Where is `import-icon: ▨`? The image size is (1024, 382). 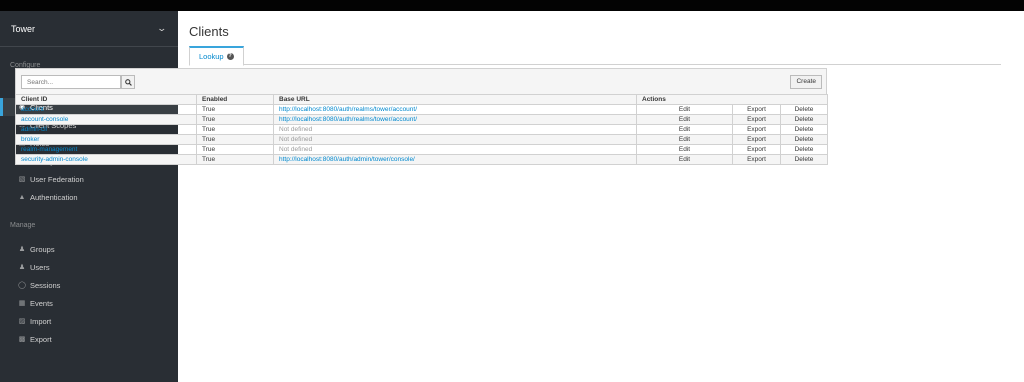 import-icon: ▨ is located at coordinates (22, 321).